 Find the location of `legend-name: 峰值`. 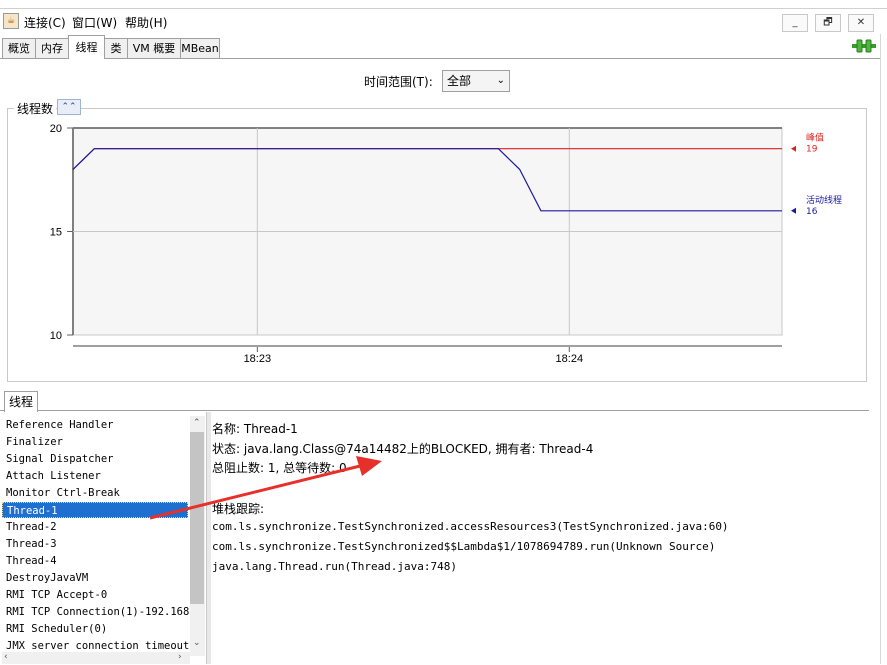

legend-name: 峰值 is located at coordinates (815, 138).